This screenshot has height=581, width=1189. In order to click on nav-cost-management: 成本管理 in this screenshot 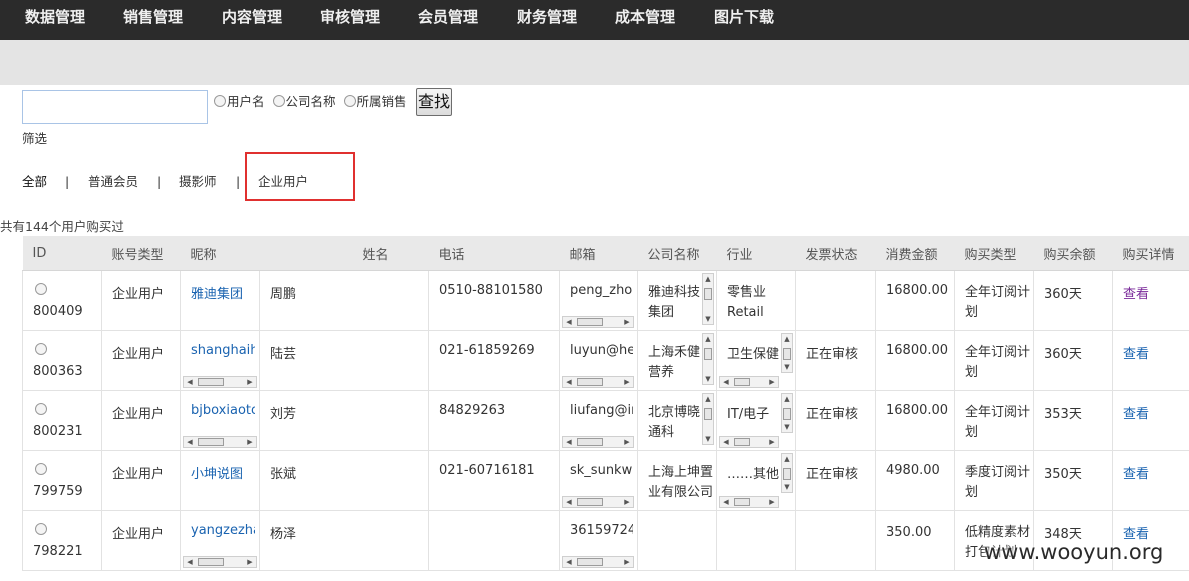, I will do `click(645, 17)`.